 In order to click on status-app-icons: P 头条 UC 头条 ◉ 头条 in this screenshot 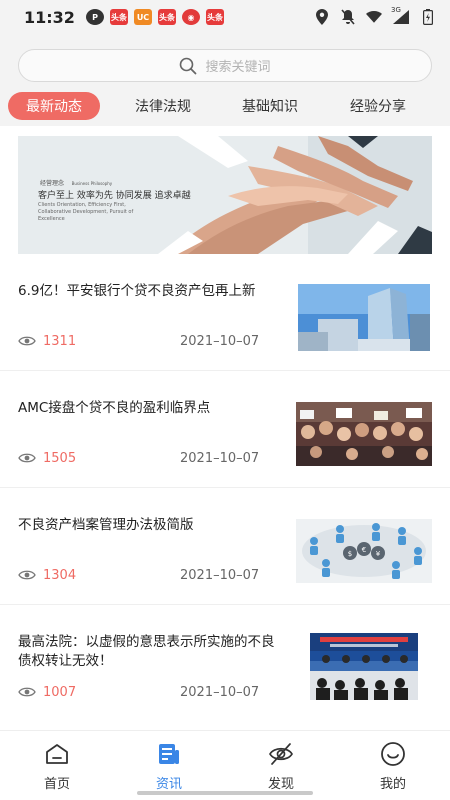, I will do `click(155, 17)`.